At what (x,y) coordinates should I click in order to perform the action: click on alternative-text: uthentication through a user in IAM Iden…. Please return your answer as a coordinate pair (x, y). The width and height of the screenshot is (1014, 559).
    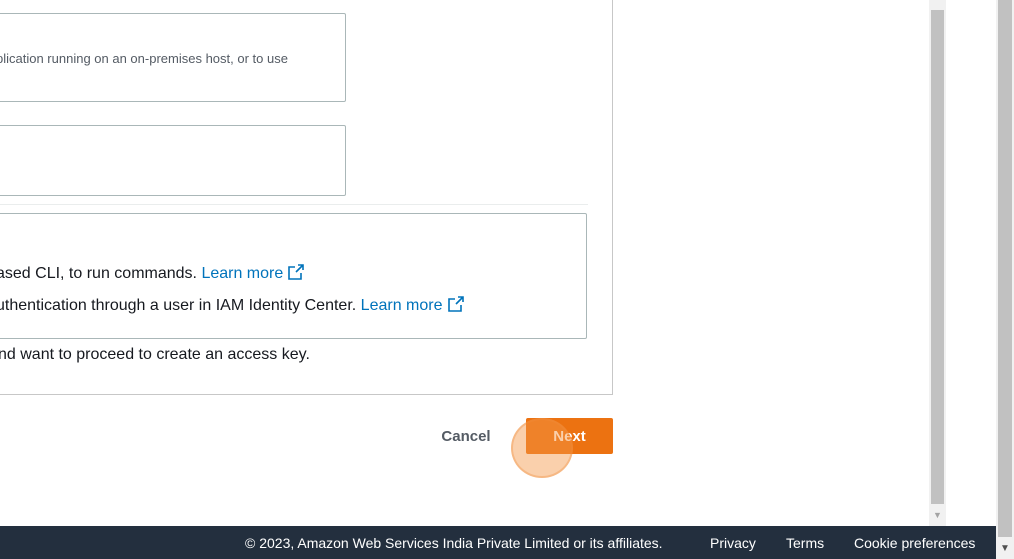
    Looking at the image, I should click on (178, 305).